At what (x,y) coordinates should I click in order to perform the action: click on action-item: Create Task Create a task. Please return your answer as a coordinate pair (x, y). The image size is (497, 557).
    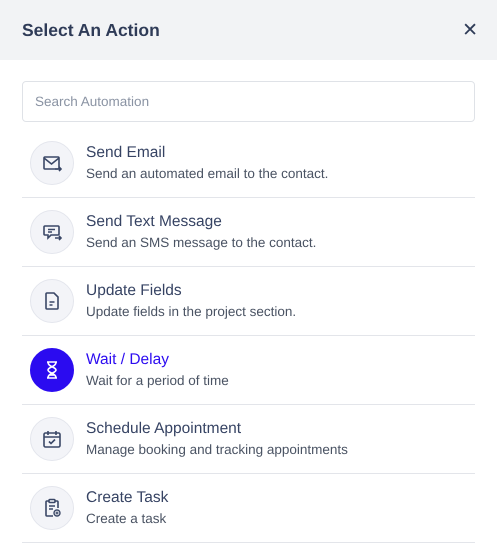
    Looking at the image, I should click on (248, 508).